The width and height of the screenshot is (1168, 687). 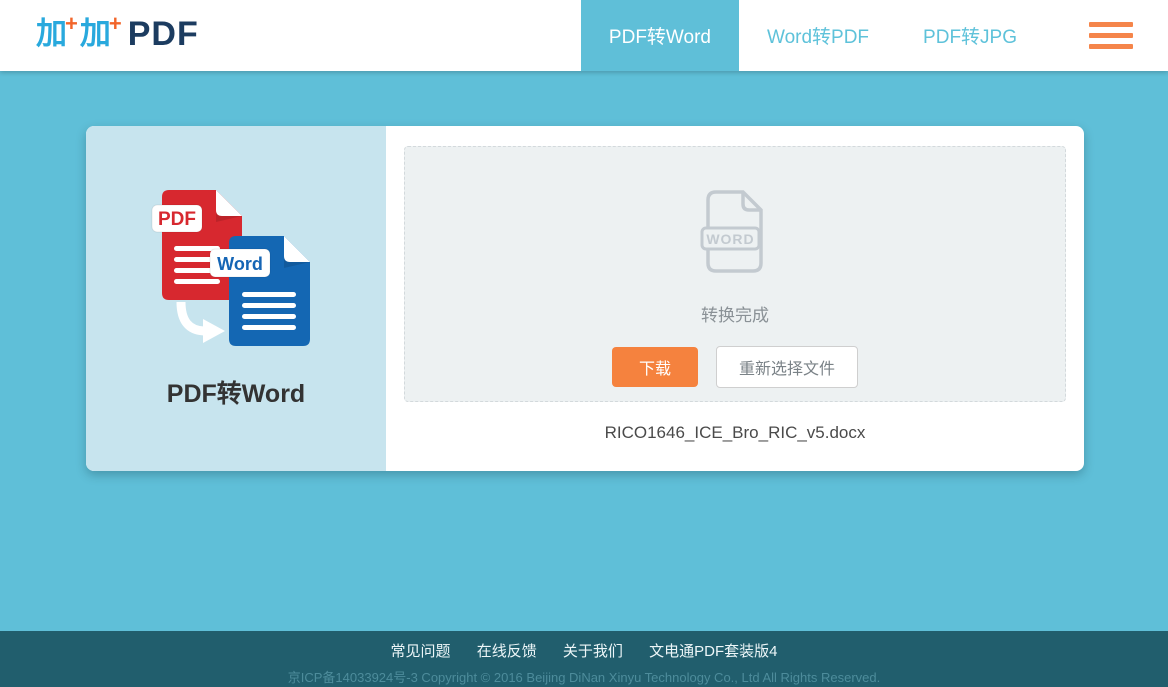 What do you see at coordinates (735, 432) in the screenshot?
I see `converted-filename: RICO1646_ICE_Bro_RIC_v5.docx` at bounding box center [735, 432].